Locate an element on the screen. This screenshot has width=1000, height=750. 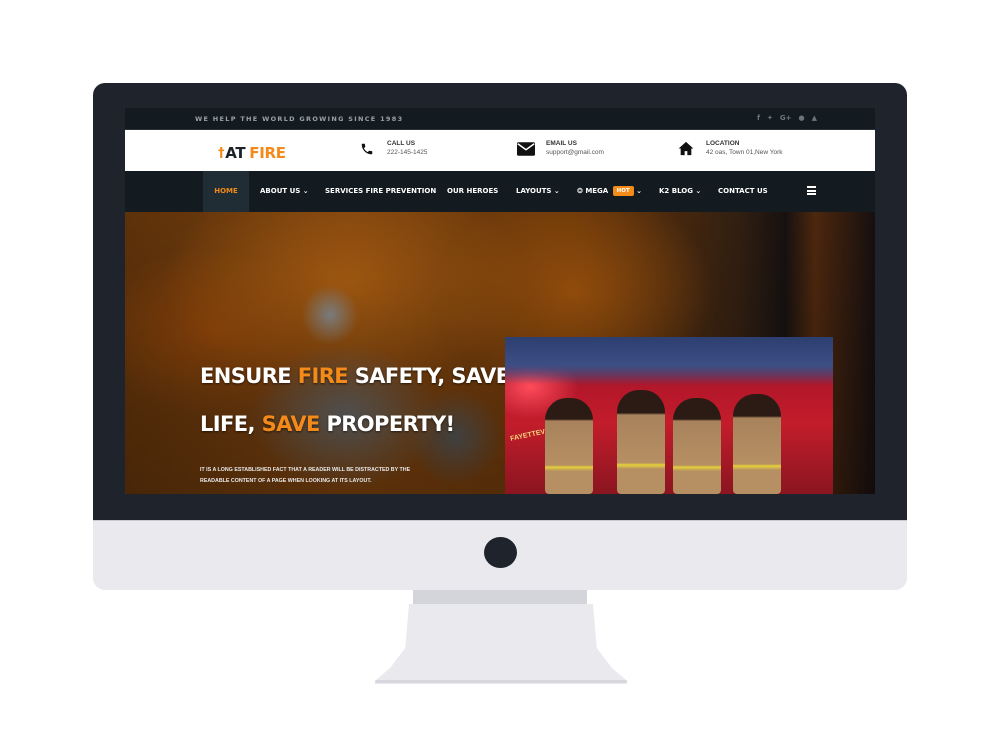
nav-item-layouts: LAYOUTS ⌄ is located at coordinates (538, 191).